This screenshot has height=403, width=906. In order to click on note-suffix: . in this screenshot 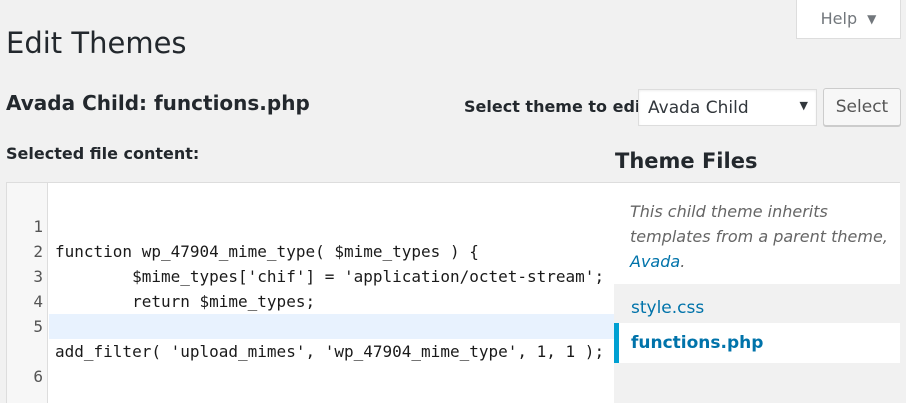, I will do `click(683, 261)`.